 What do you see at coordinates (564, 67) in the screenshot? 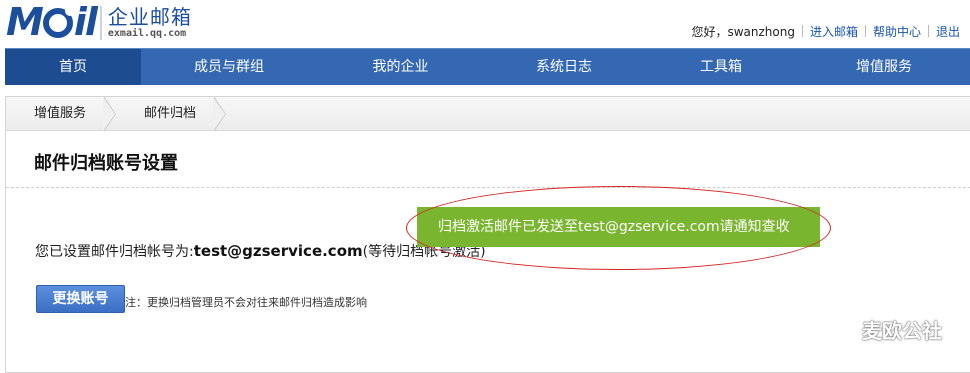
I see `nav-item-system-log: 系统日志` at bounding box center [564, 67].